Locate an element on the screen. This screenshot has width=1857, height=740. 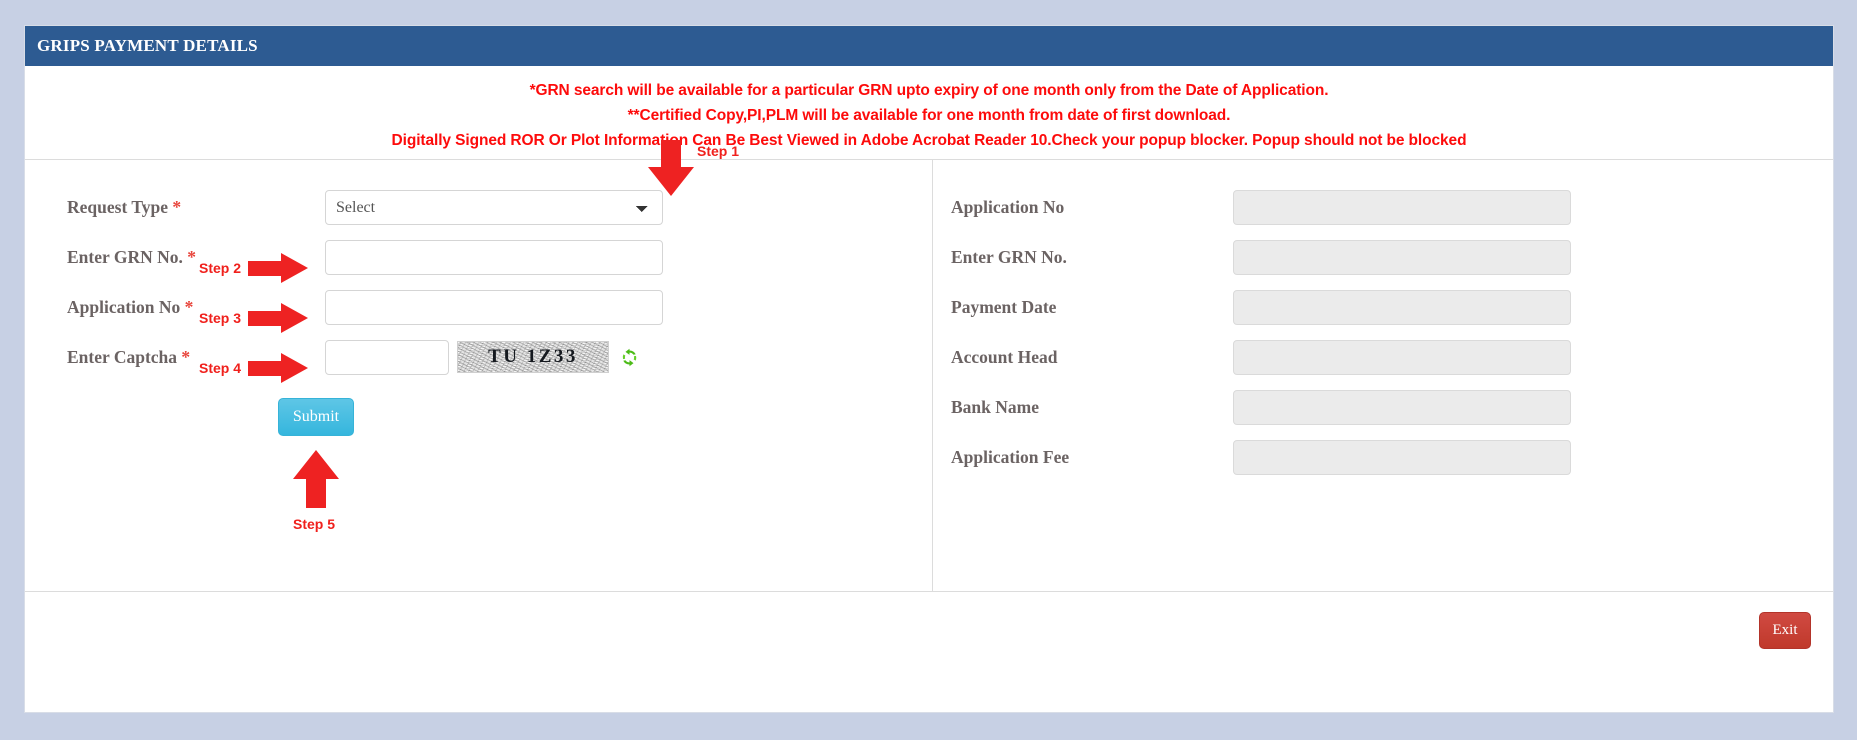
detail-application-no-field is located at coordinates (1402, 207).